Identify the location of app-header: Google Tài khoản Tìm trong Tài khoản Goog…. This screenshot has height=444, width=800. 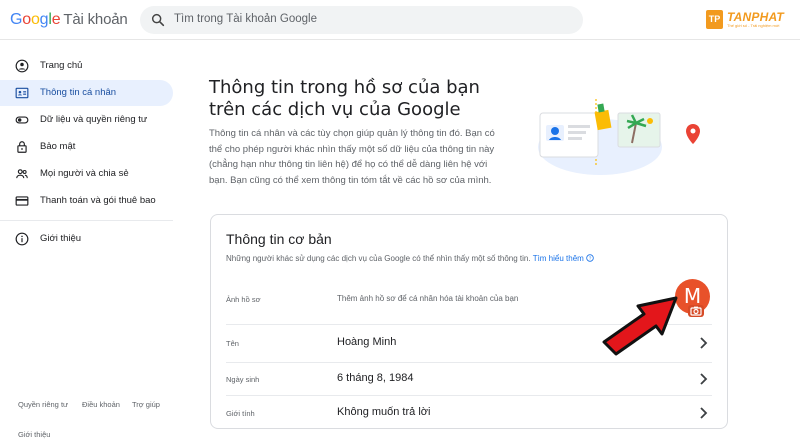
(400, 20).